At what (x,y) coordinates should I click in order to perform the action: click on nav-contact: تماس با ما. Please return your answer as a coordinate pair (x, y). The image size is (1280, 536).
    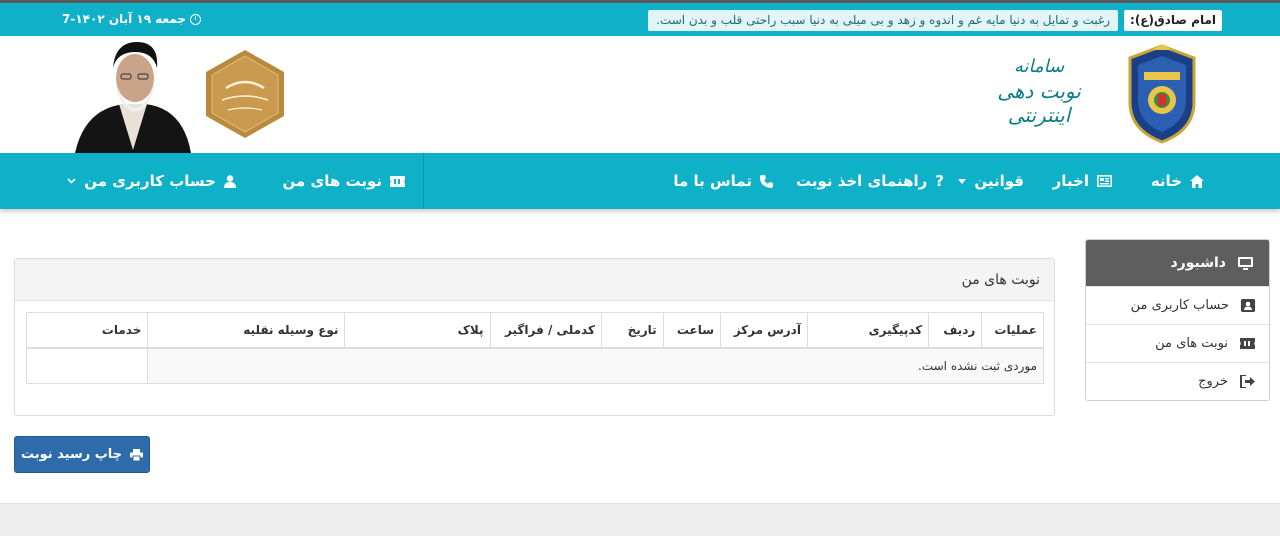
    Looking at the image, I should click on (723, 181).